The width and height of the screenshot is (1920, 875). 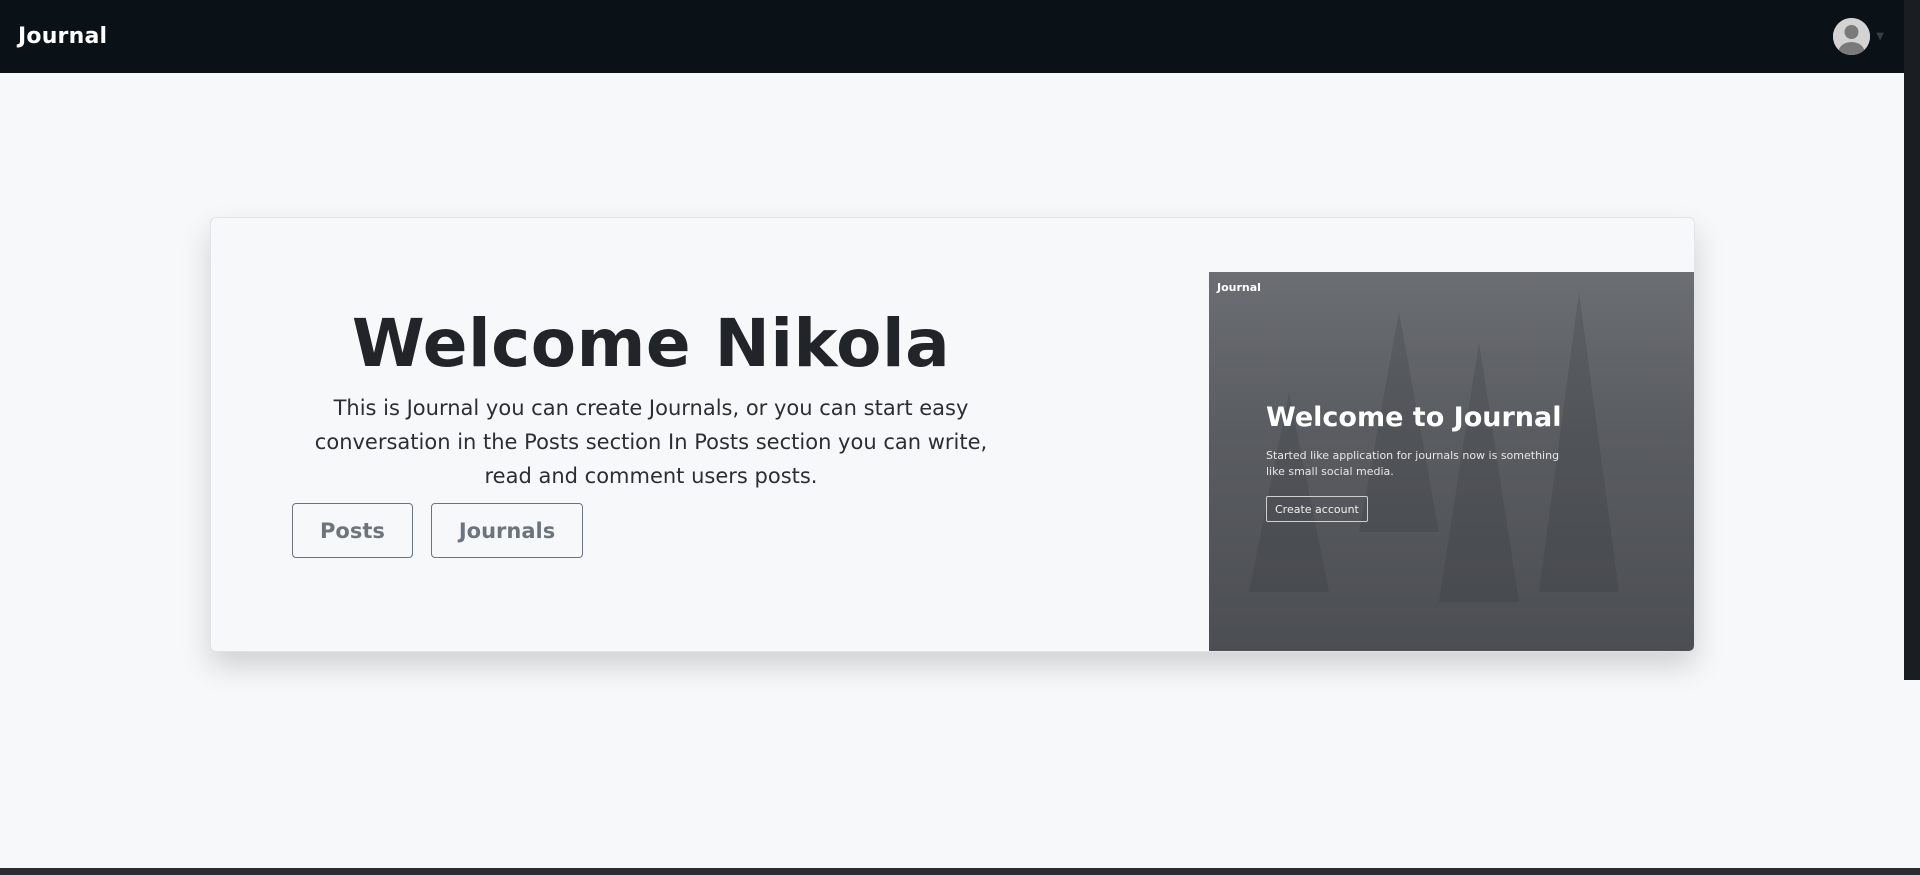 What do you see at coordinates (1912, 340) in the screenshot?
I see `page-scrollbar` at bounding box center [1912, 340].